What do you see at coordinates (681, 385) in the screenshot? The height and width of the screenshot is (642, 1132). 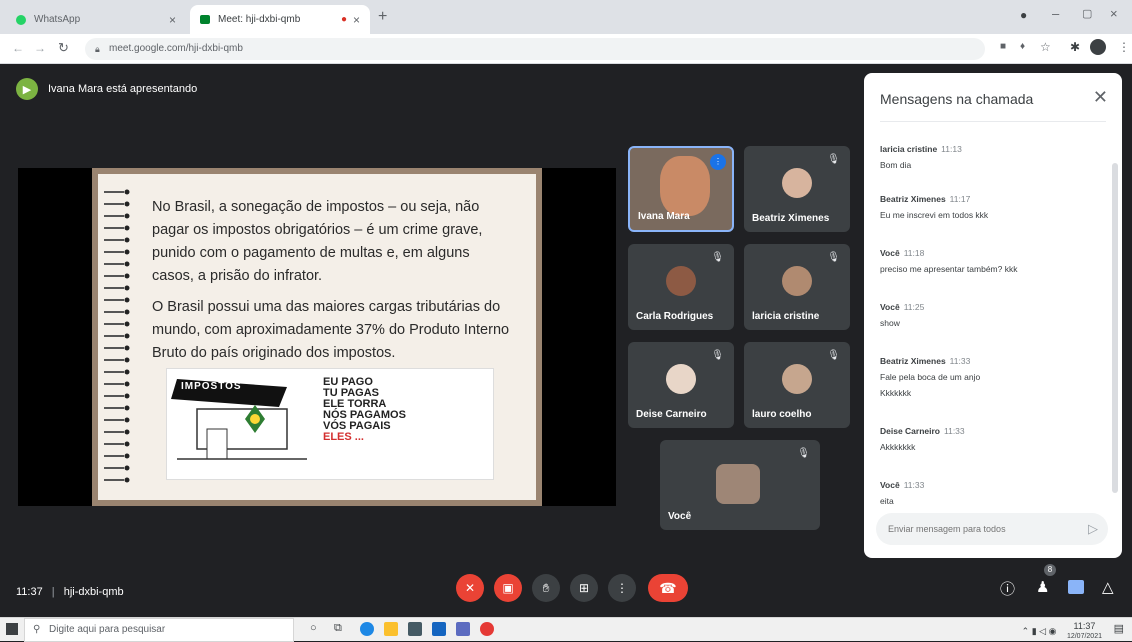 I see `participant-tile: 🎙︎ Deise Carneiro` at bounding box center [681, 385].